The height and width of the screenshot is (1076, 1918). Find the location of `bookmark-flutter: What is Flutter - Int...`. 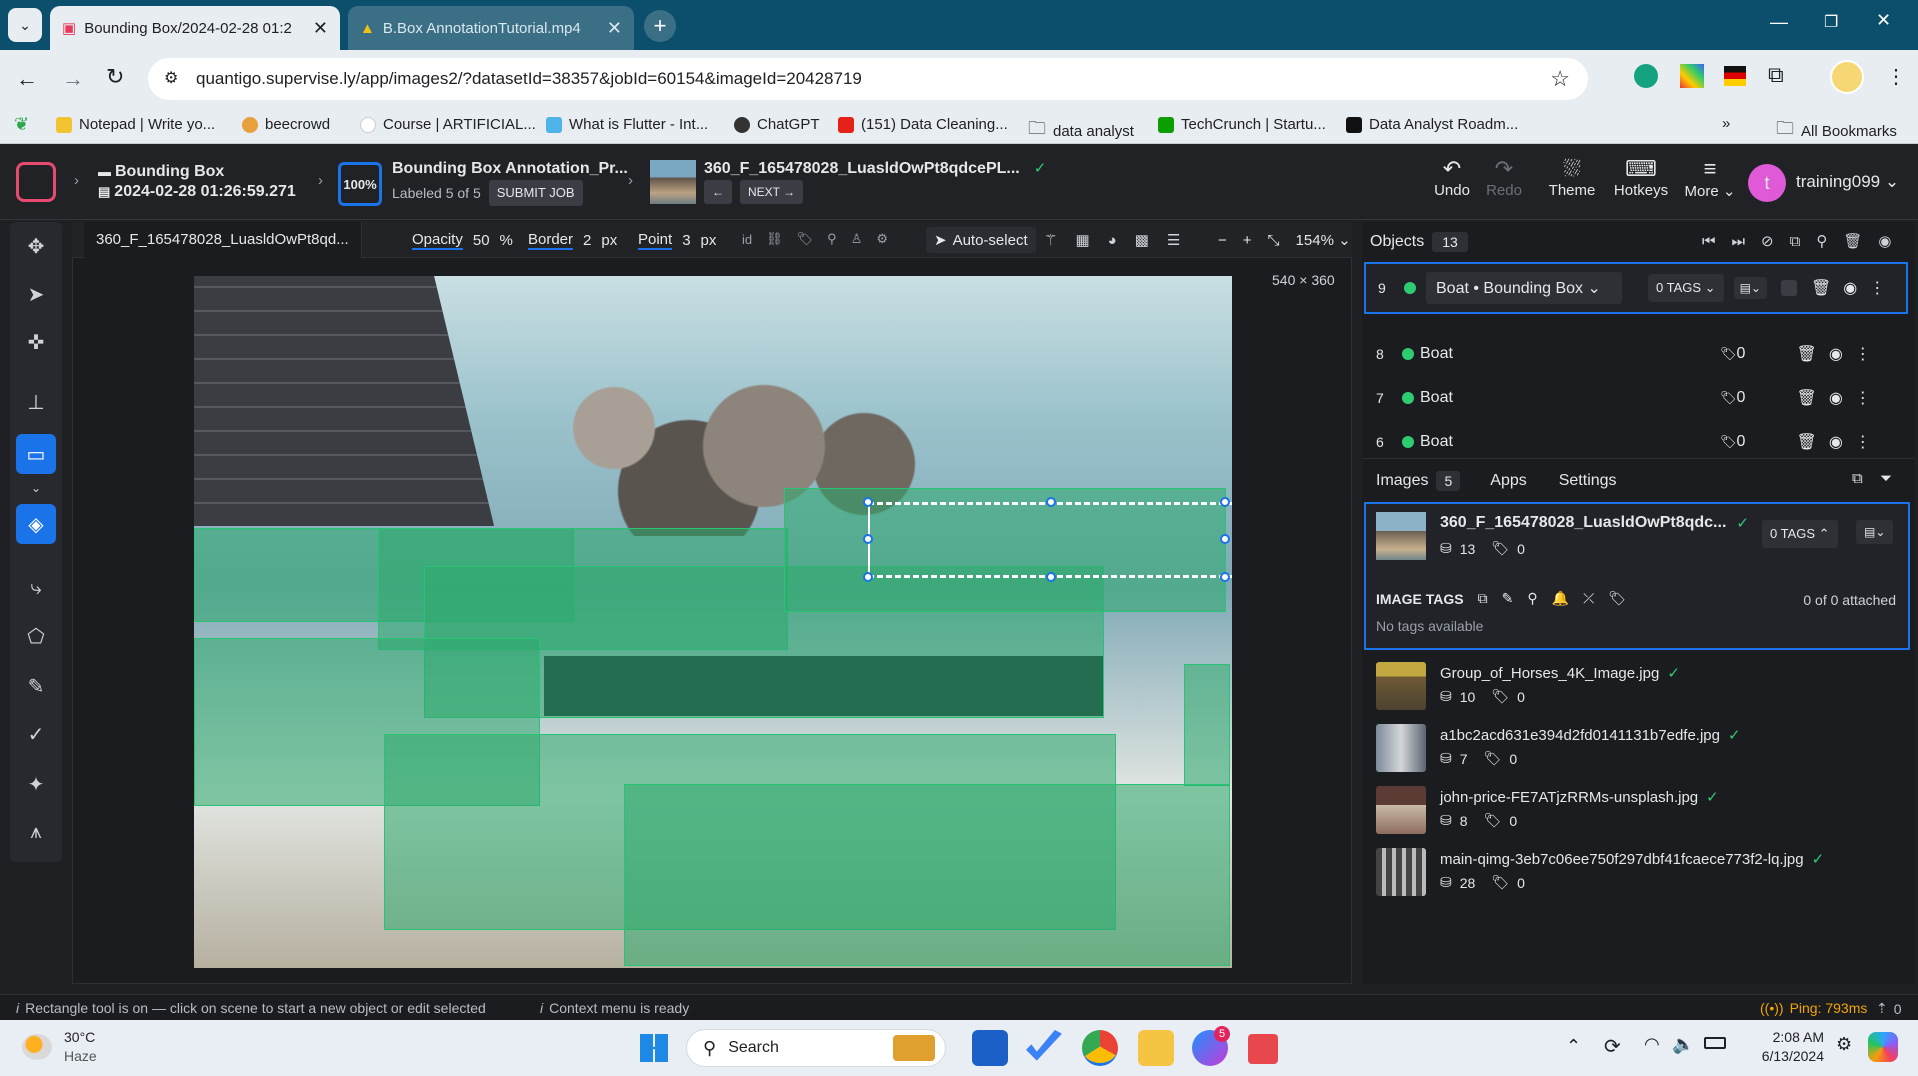

bookmark-flutter: What is Flutter - Int... is located at coordinates (627, 124).